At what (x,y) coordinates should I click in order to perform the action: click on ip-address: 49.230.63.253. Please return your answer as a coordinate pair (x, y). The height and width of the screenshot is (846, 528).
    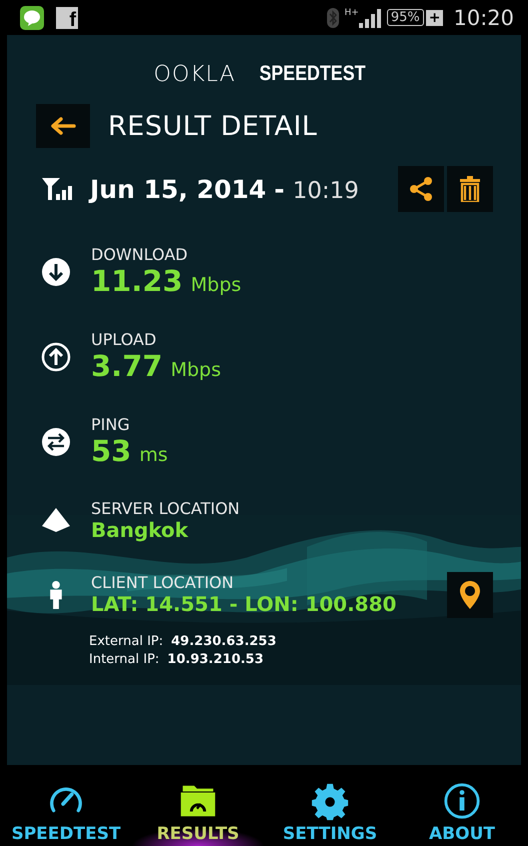
    Looking at the image, I should click on (223, 641).